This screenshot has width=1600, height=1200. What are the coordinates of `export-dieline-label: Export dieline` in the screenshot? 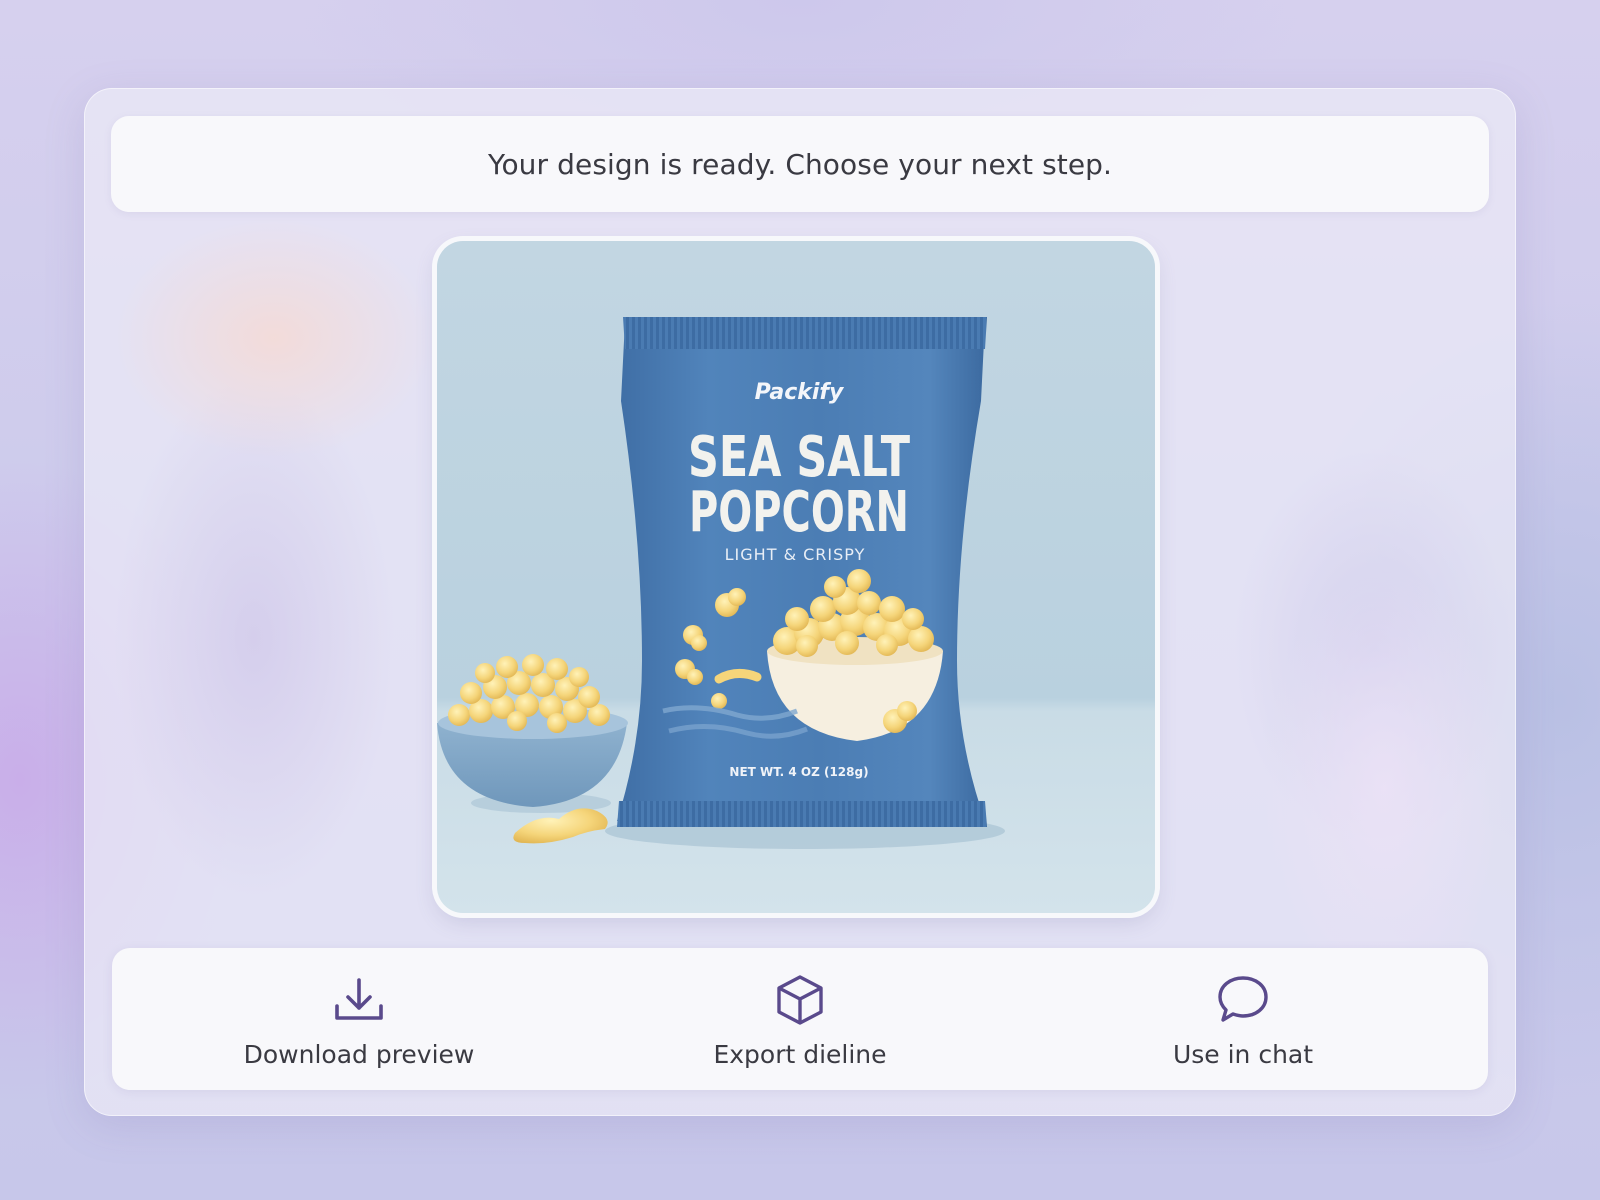 It's located at (800, 1054).